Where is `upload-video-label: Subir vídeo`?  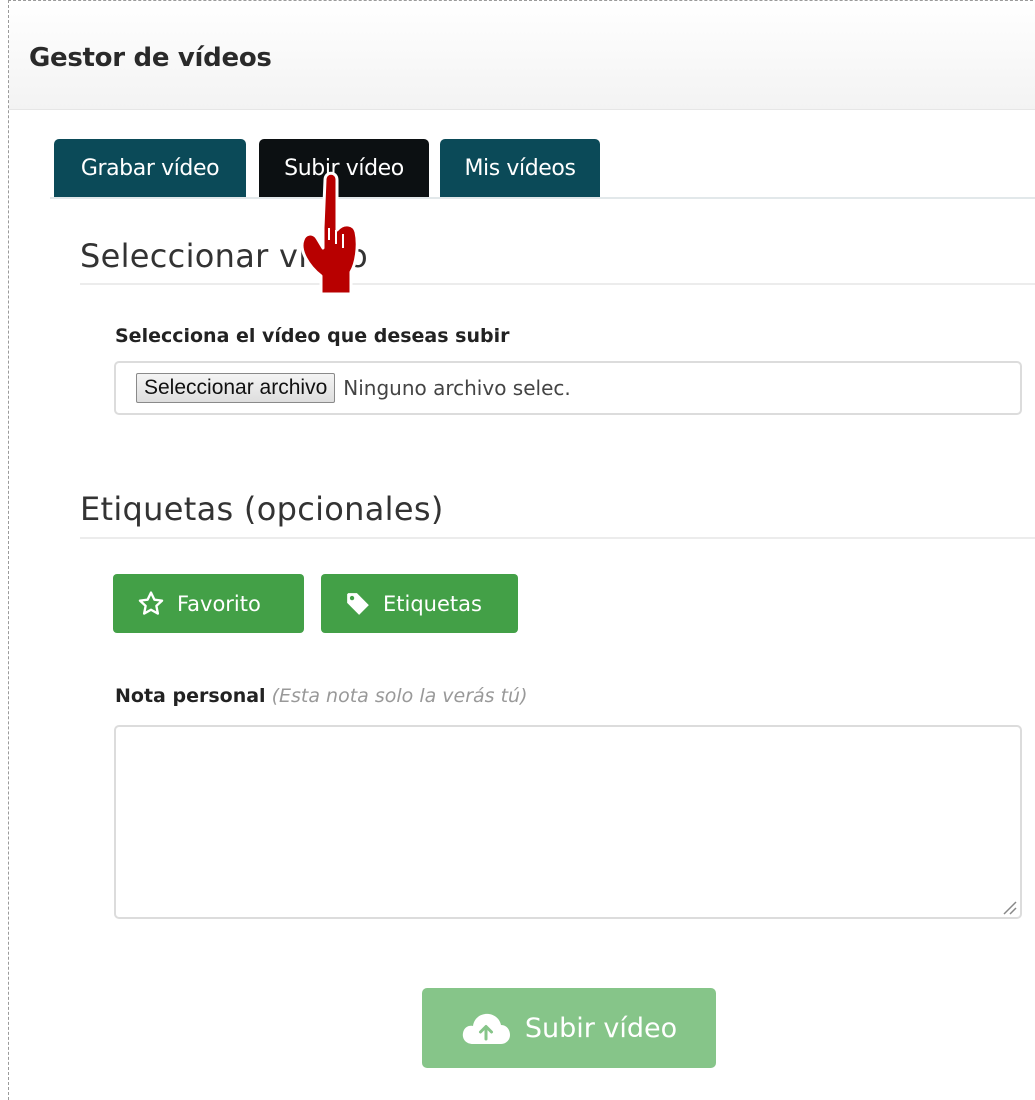 upload-video-label: Subir vídeo is located at coordinates (601, 1028).